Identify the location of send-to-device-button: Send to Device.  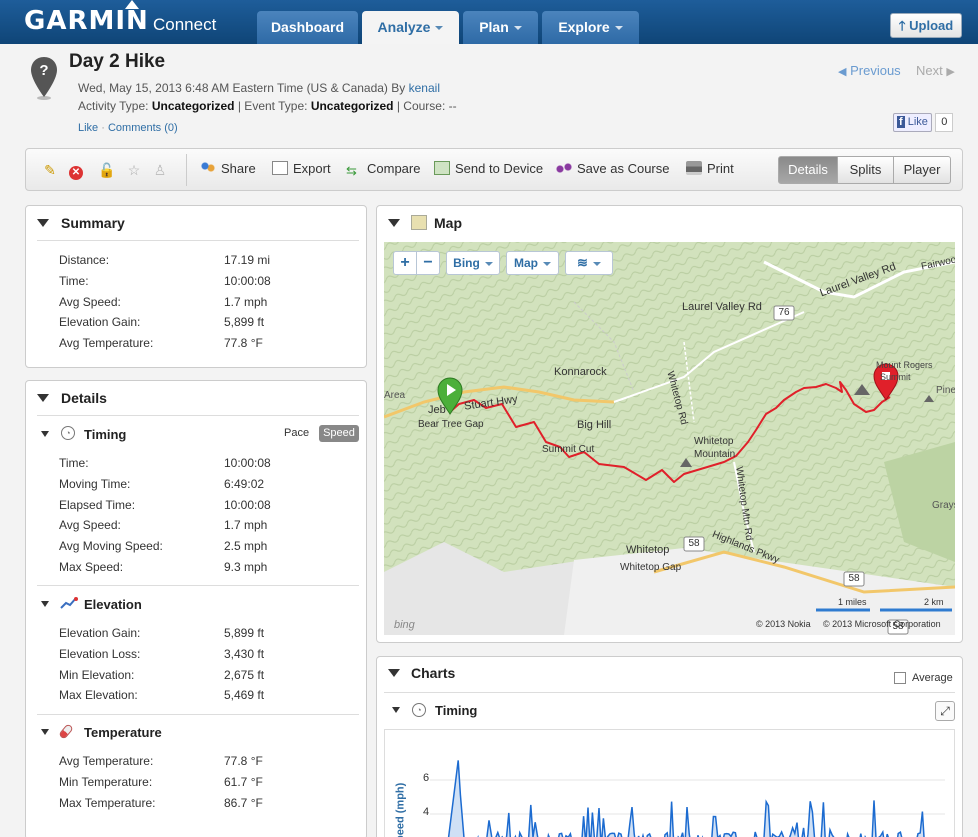
(488, 168).